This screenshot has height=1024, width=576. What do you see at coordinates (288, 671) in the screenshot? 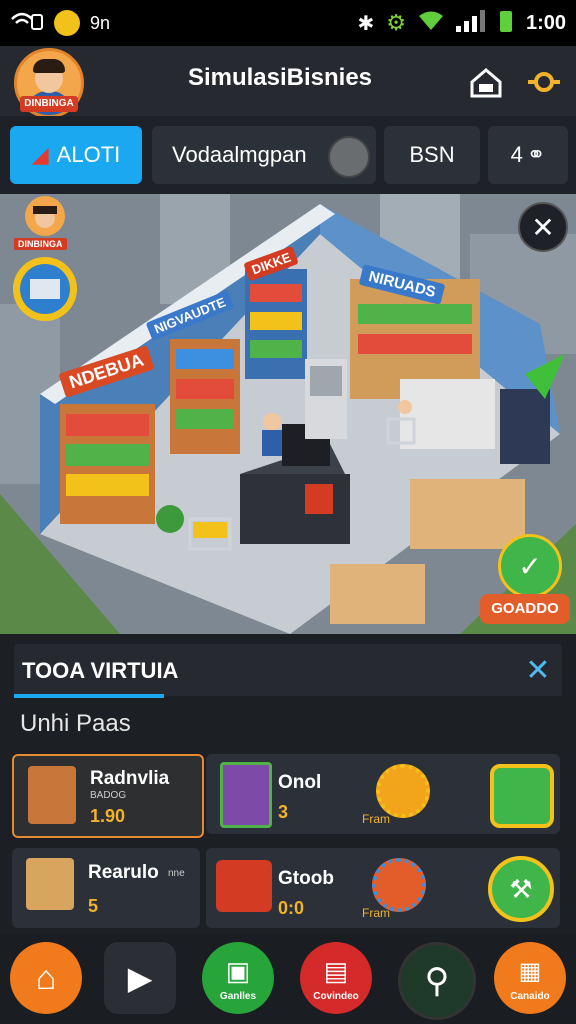
I see `panel-header: TOOA VIRTUIA ✕` at bounding box center [288, 671].